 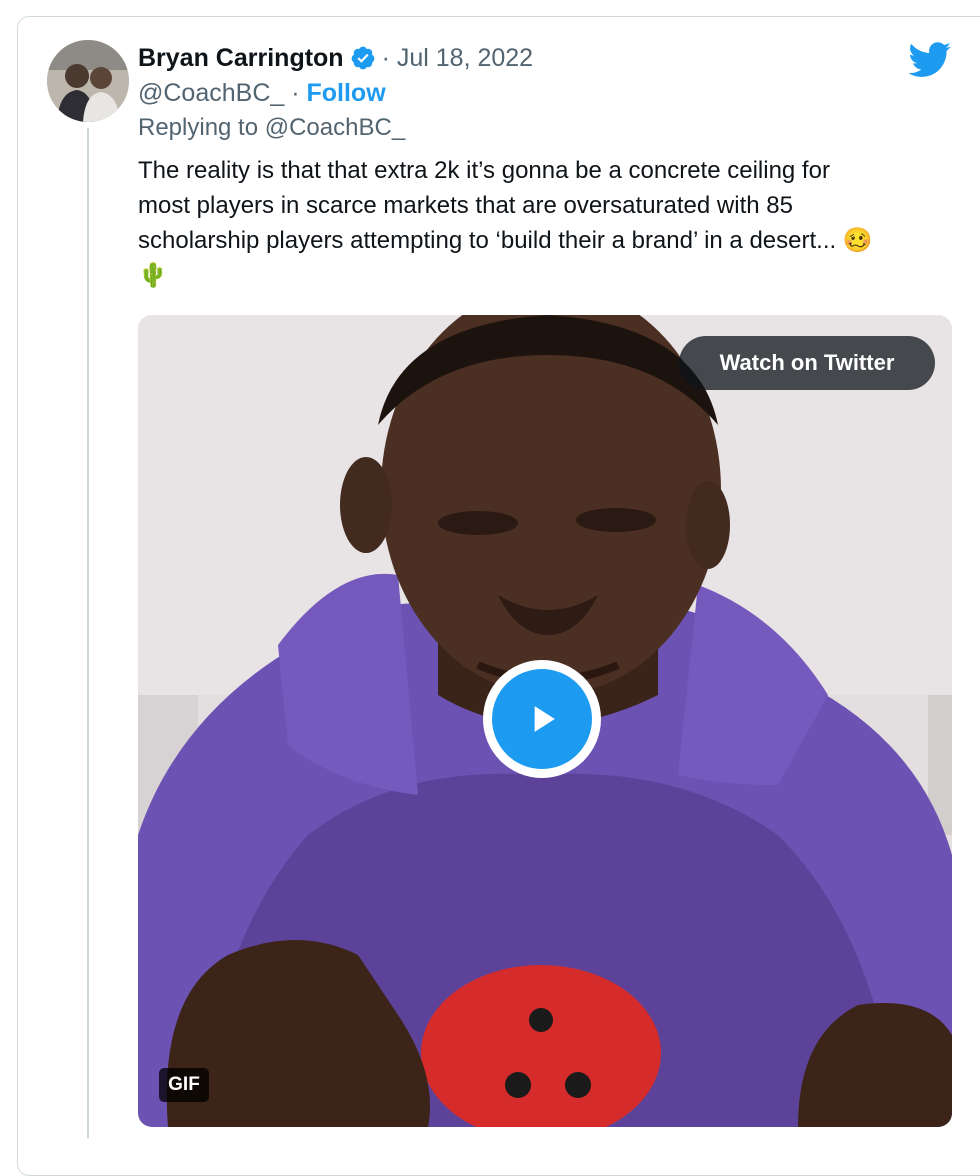 I want to click on verified-badge-icon, so click(x=362, y=58).